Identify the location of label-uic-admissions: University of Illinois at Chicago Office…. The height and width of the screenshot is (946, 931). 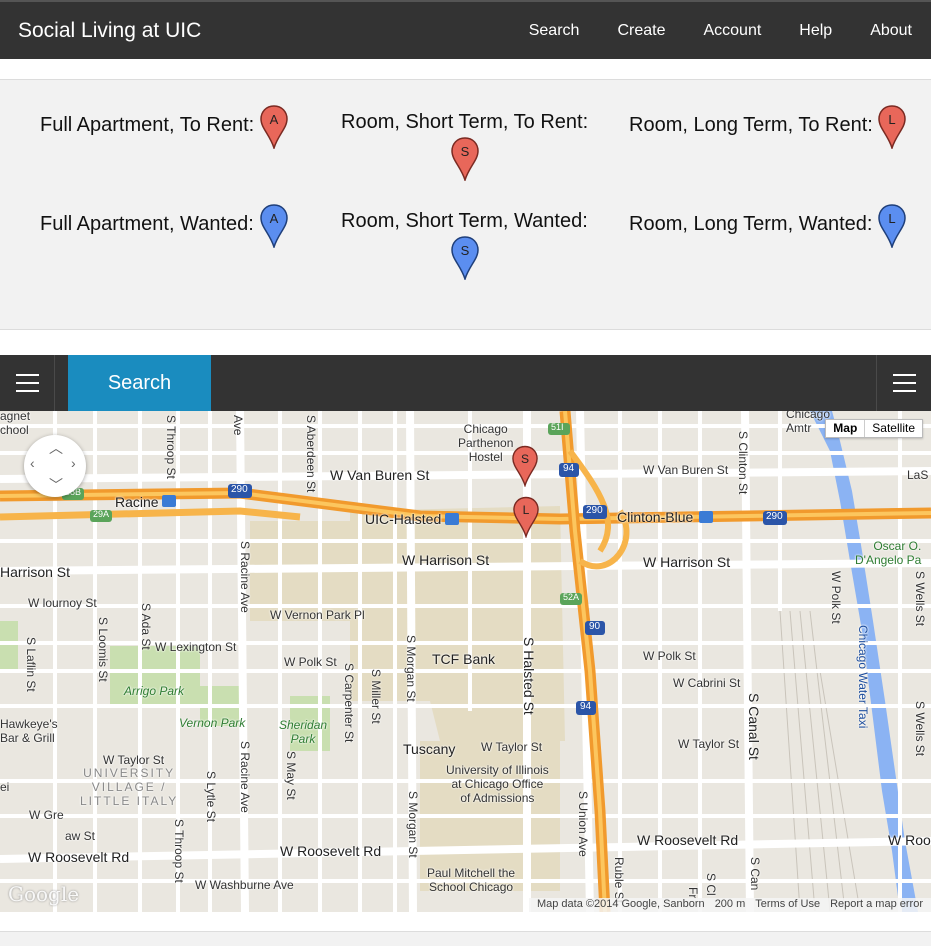
(497, 784).